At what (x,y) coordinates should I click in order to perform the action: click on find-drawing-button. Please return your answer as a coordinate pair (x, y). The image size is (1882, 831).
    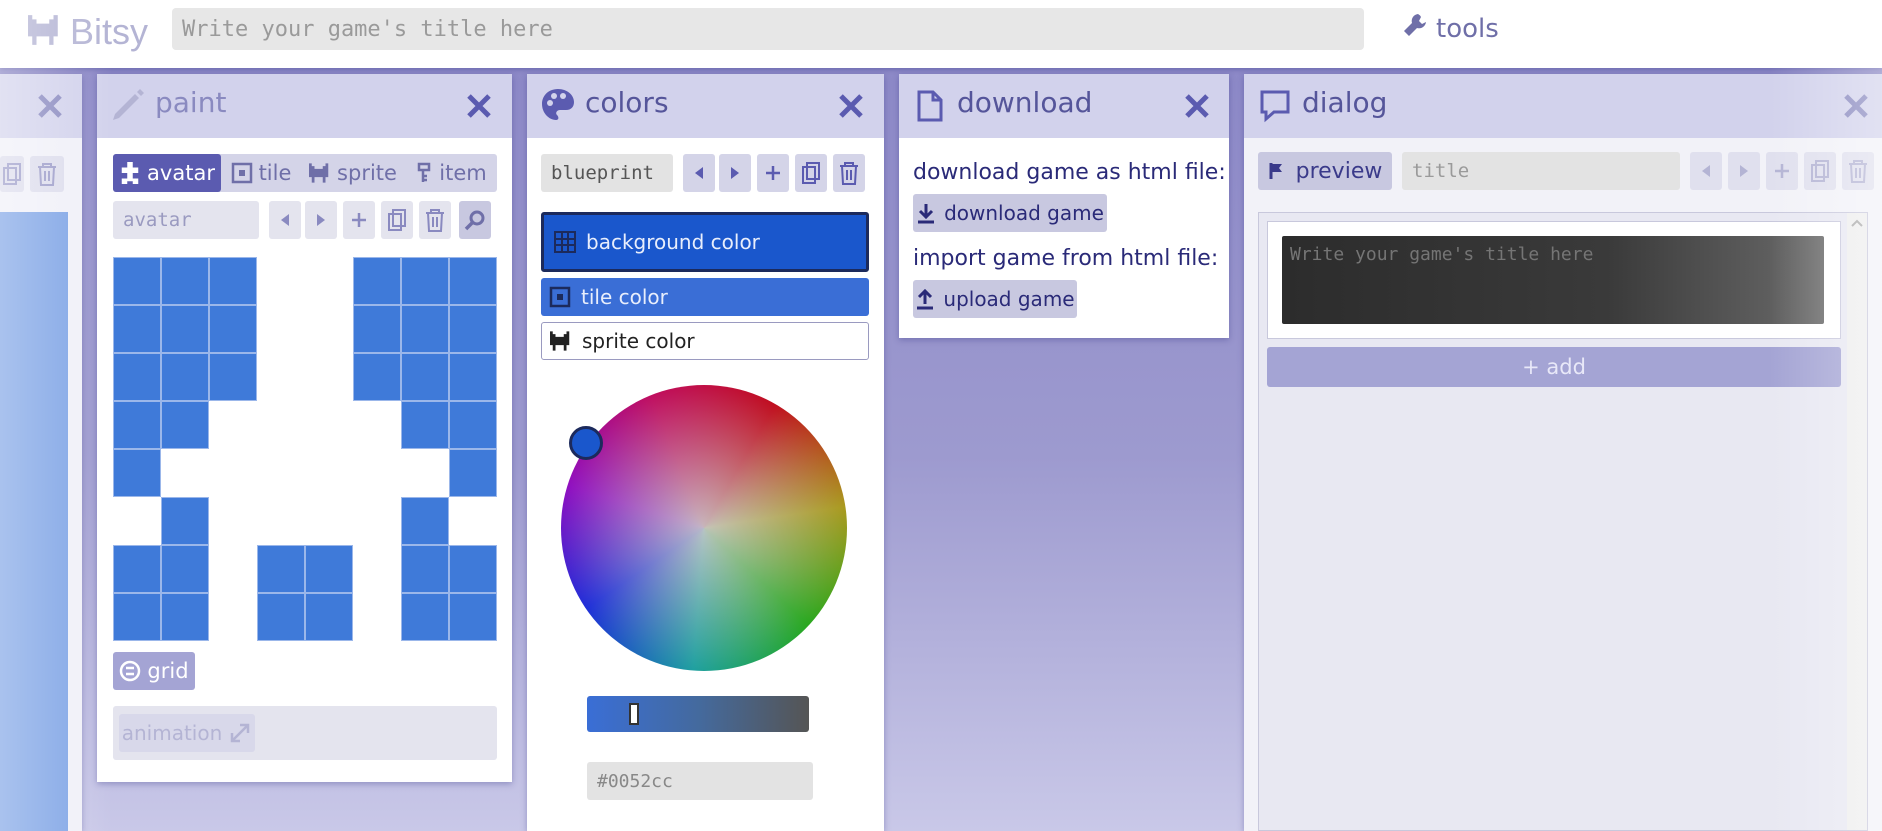
    Looking at the image, I should click on (475, 220).